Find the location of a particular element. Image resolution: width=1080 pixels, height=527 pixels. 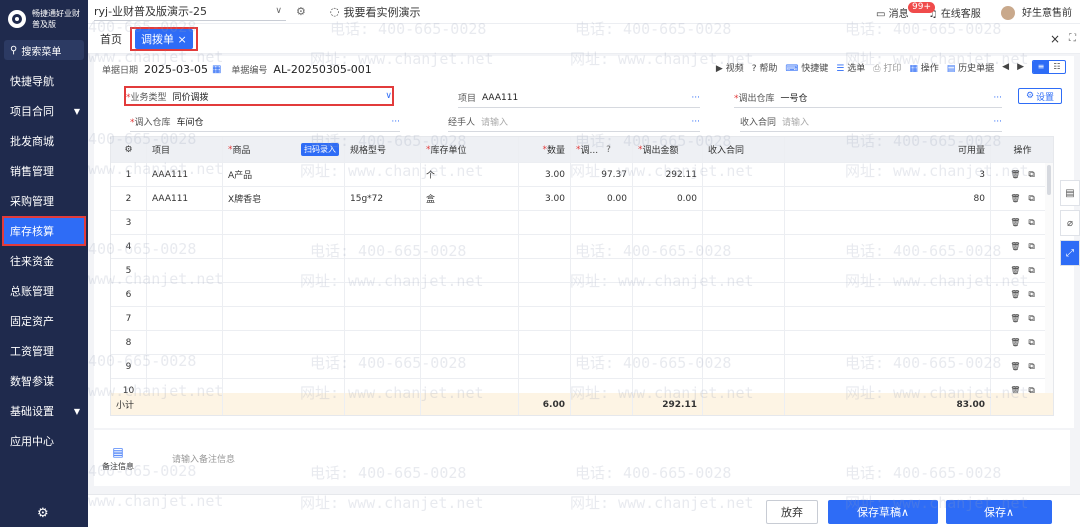

next-icon: ▶ is located at coordinates (1020, 67).